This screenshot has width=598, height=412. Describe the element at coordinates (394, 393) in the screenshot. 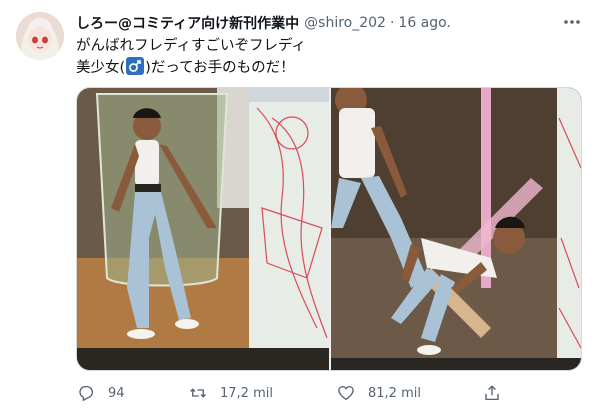

I see `like-count: 81,2 mil` at that location.